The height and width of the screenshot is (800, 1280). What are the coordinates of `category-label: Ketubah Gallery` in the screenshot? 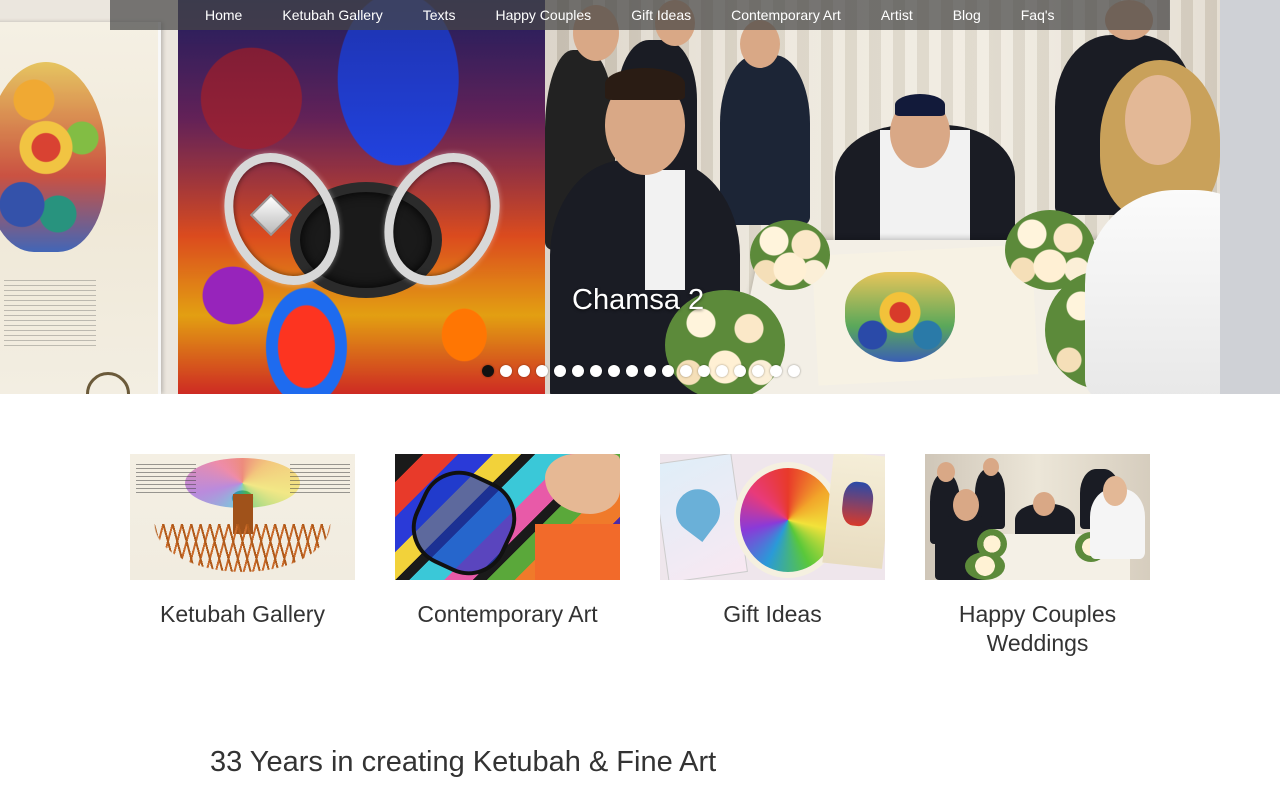 It's located at (242, 614).